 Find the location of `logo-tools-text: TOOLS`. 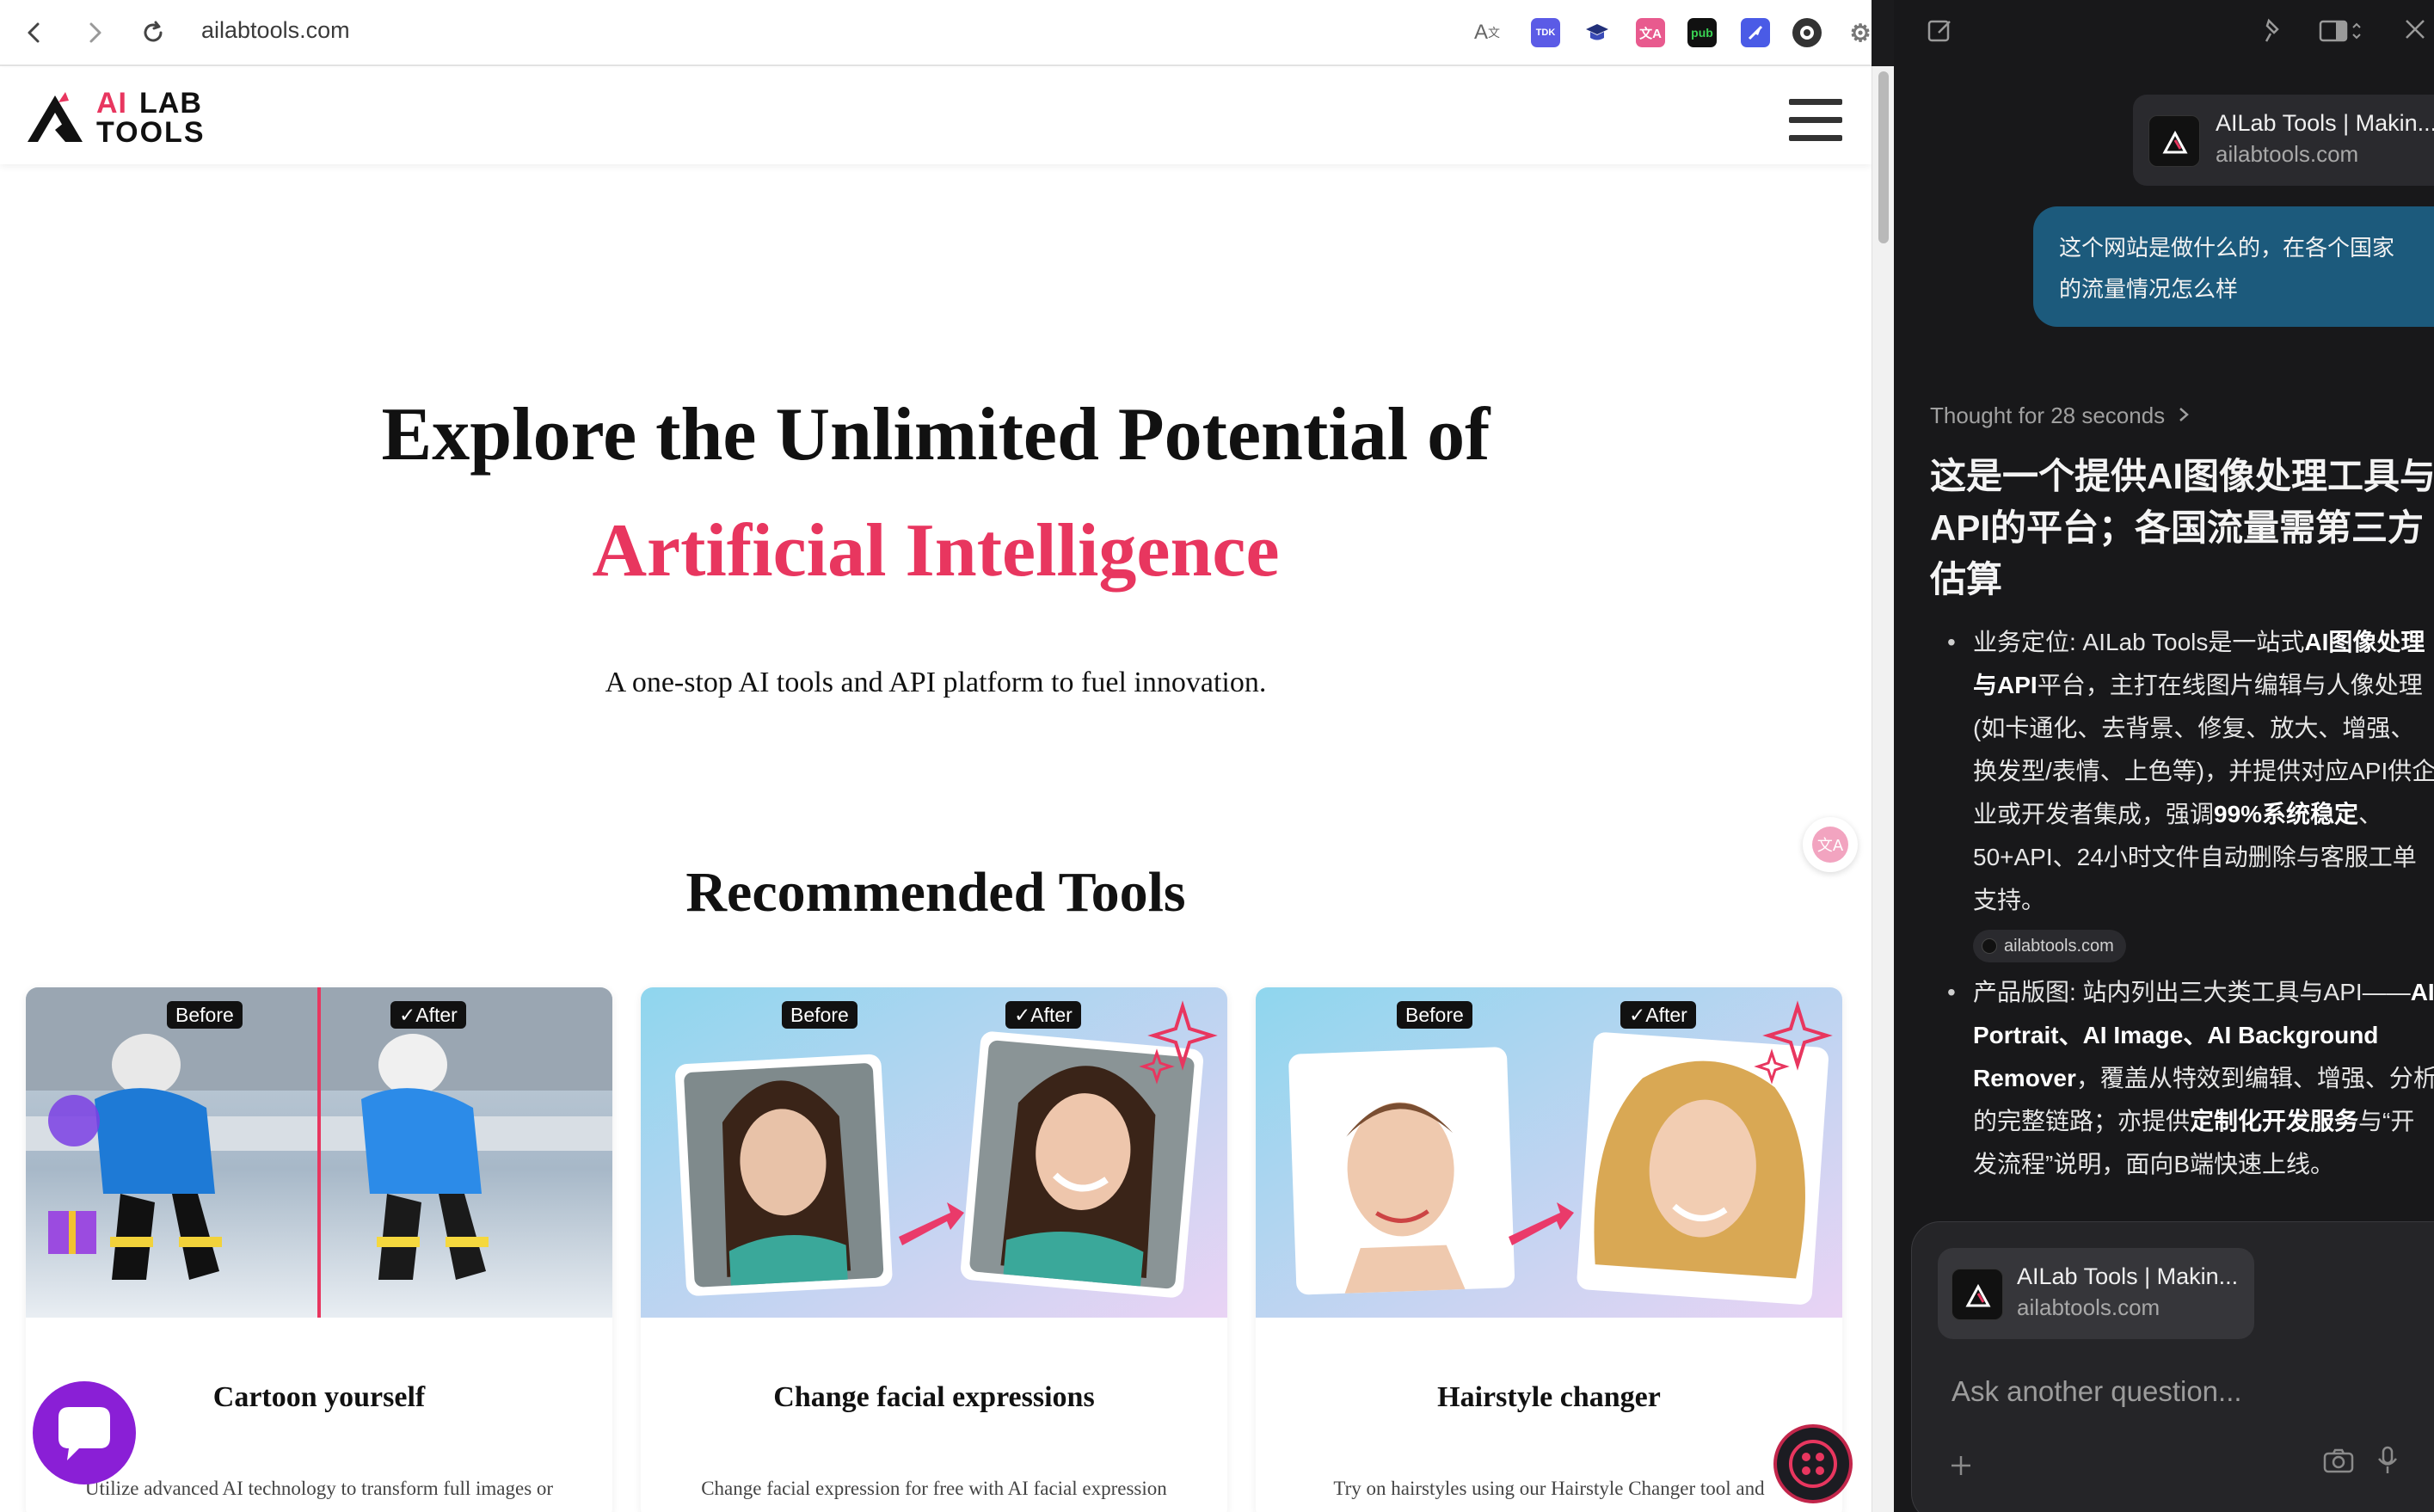

logo-tools-text: TOOLS is located at coordinates (151, 133).